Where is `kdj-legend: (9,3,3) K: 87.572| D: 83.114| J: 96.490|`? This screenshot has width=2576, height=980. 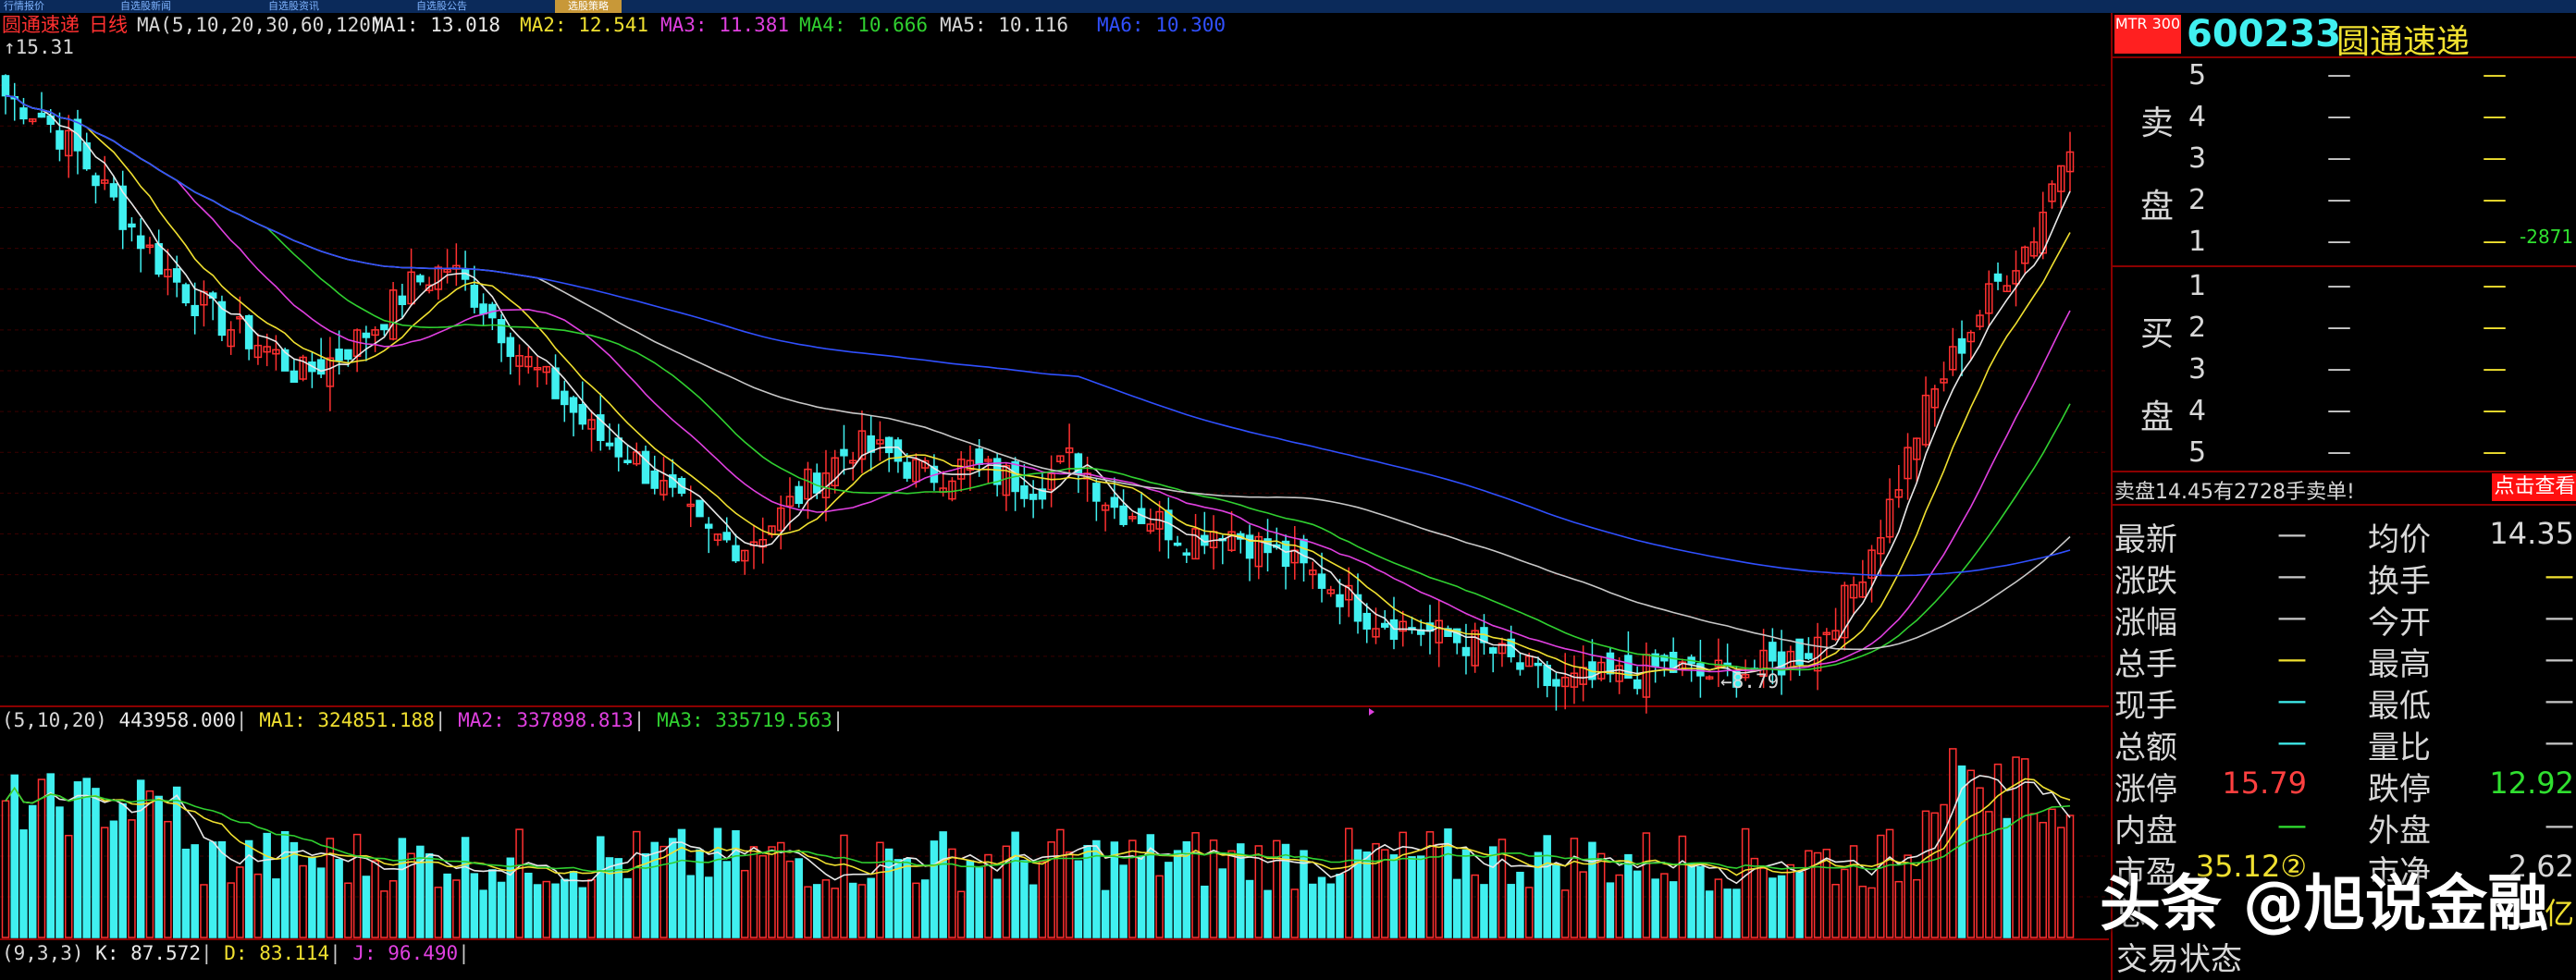
kdj-legend: (9,3,3) K: 87.572| D: 83.114| J: 96.490| is located at coordinates (236, 953).